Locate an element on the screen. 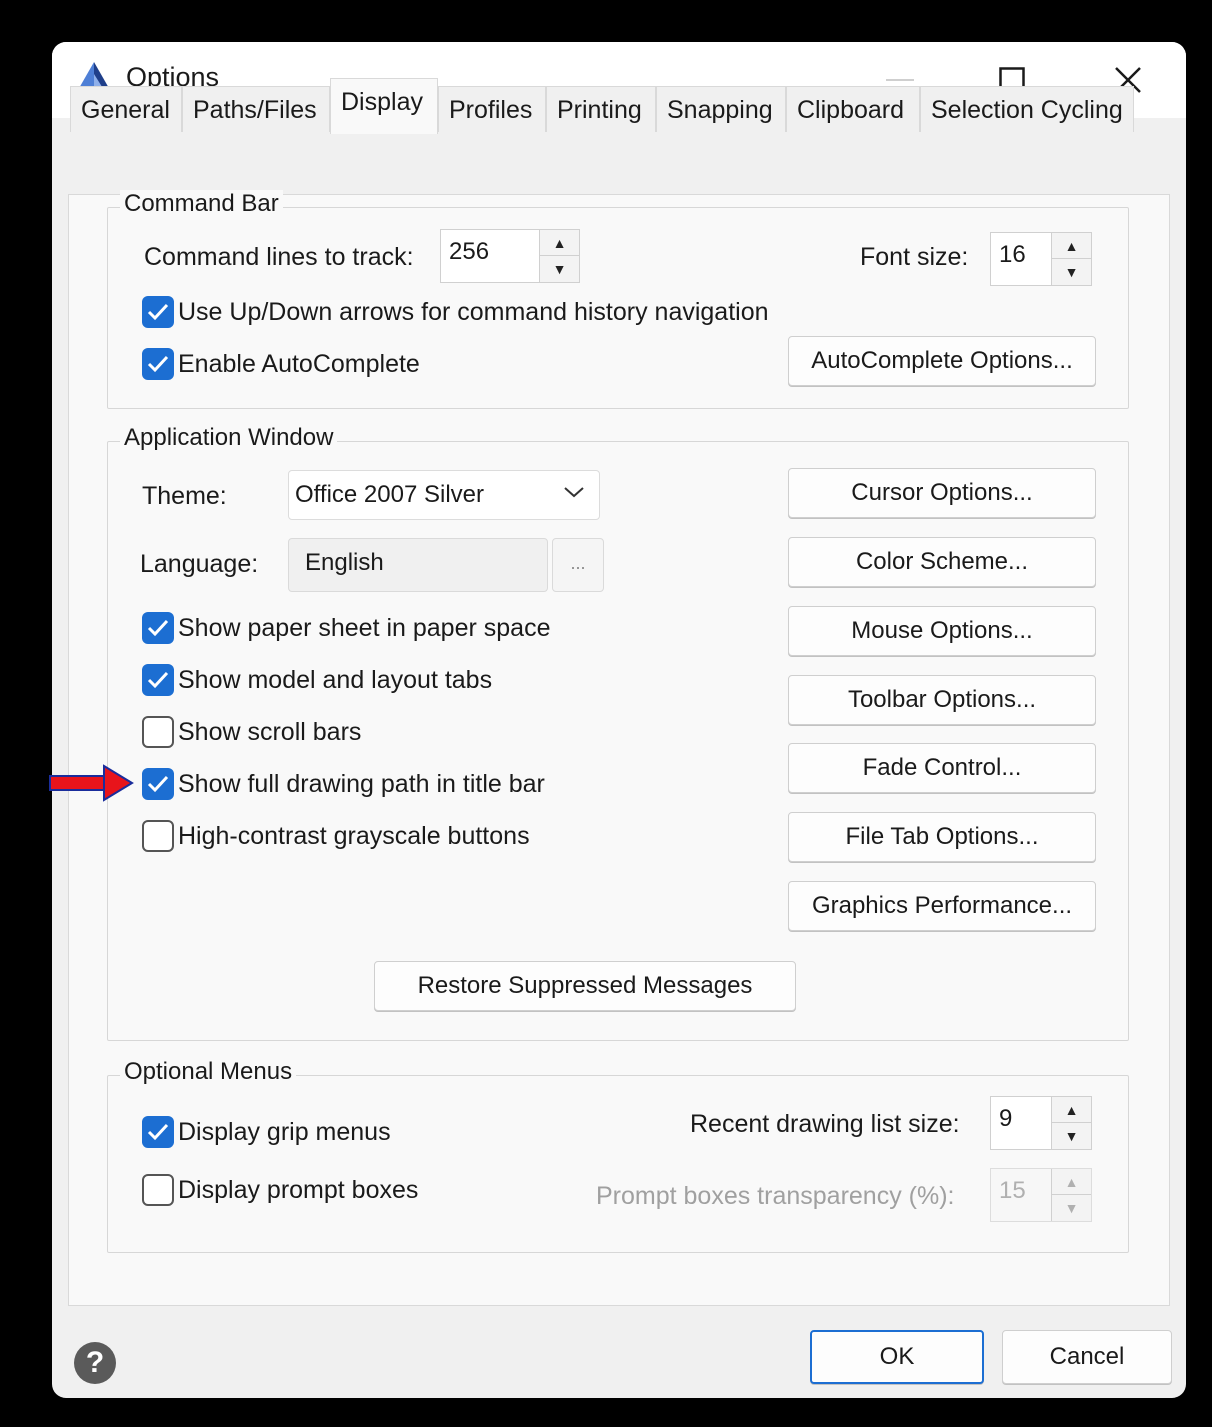  tab-selection-cycling: Selection Cycling is located at coordinates (1027, 109).